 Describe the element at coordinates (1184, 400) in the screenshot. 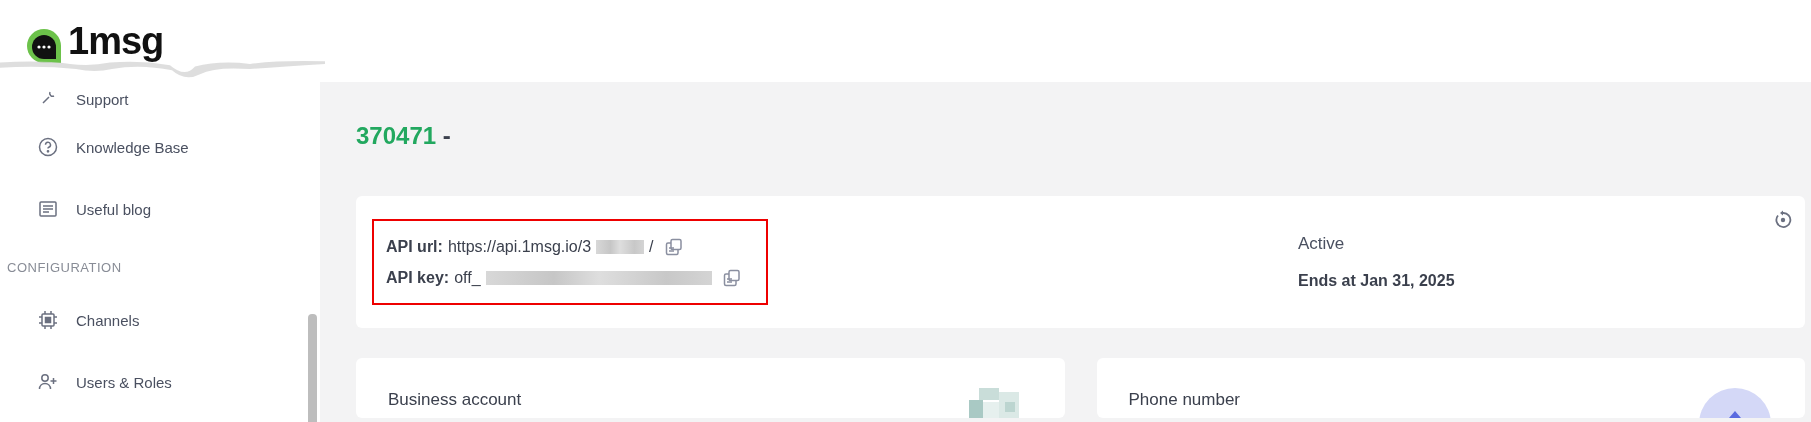

I see `card-title: Phone number` at that location.